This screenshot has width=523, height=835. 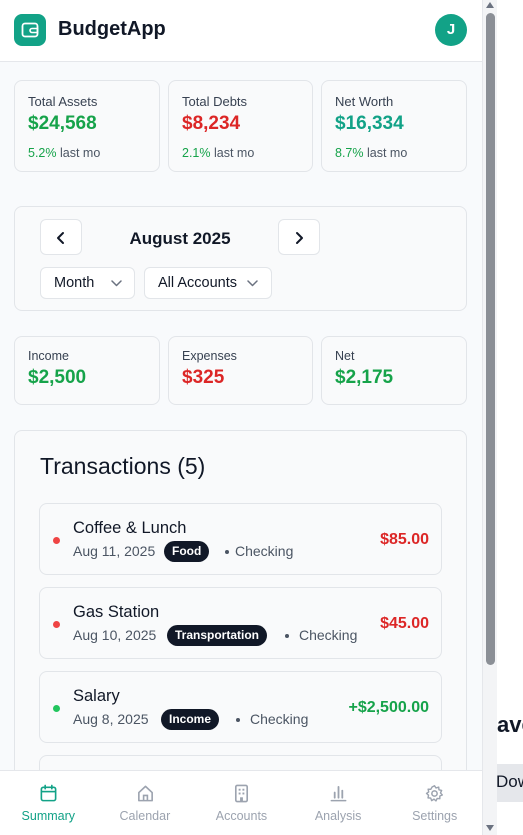 What do you see at coordinates (345, 356) in the screenshot?
I see `total-label: Net` at bounding box center [345, 356].